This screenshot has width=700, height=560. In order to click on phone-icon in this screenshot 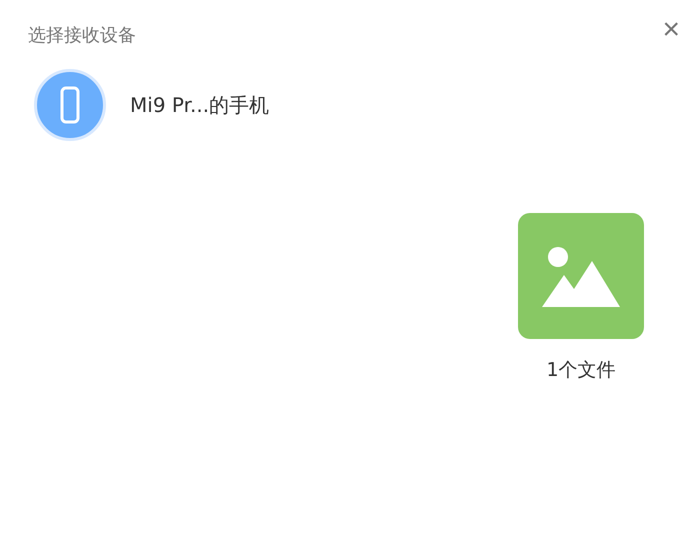, I will do `click(70, 105)`.